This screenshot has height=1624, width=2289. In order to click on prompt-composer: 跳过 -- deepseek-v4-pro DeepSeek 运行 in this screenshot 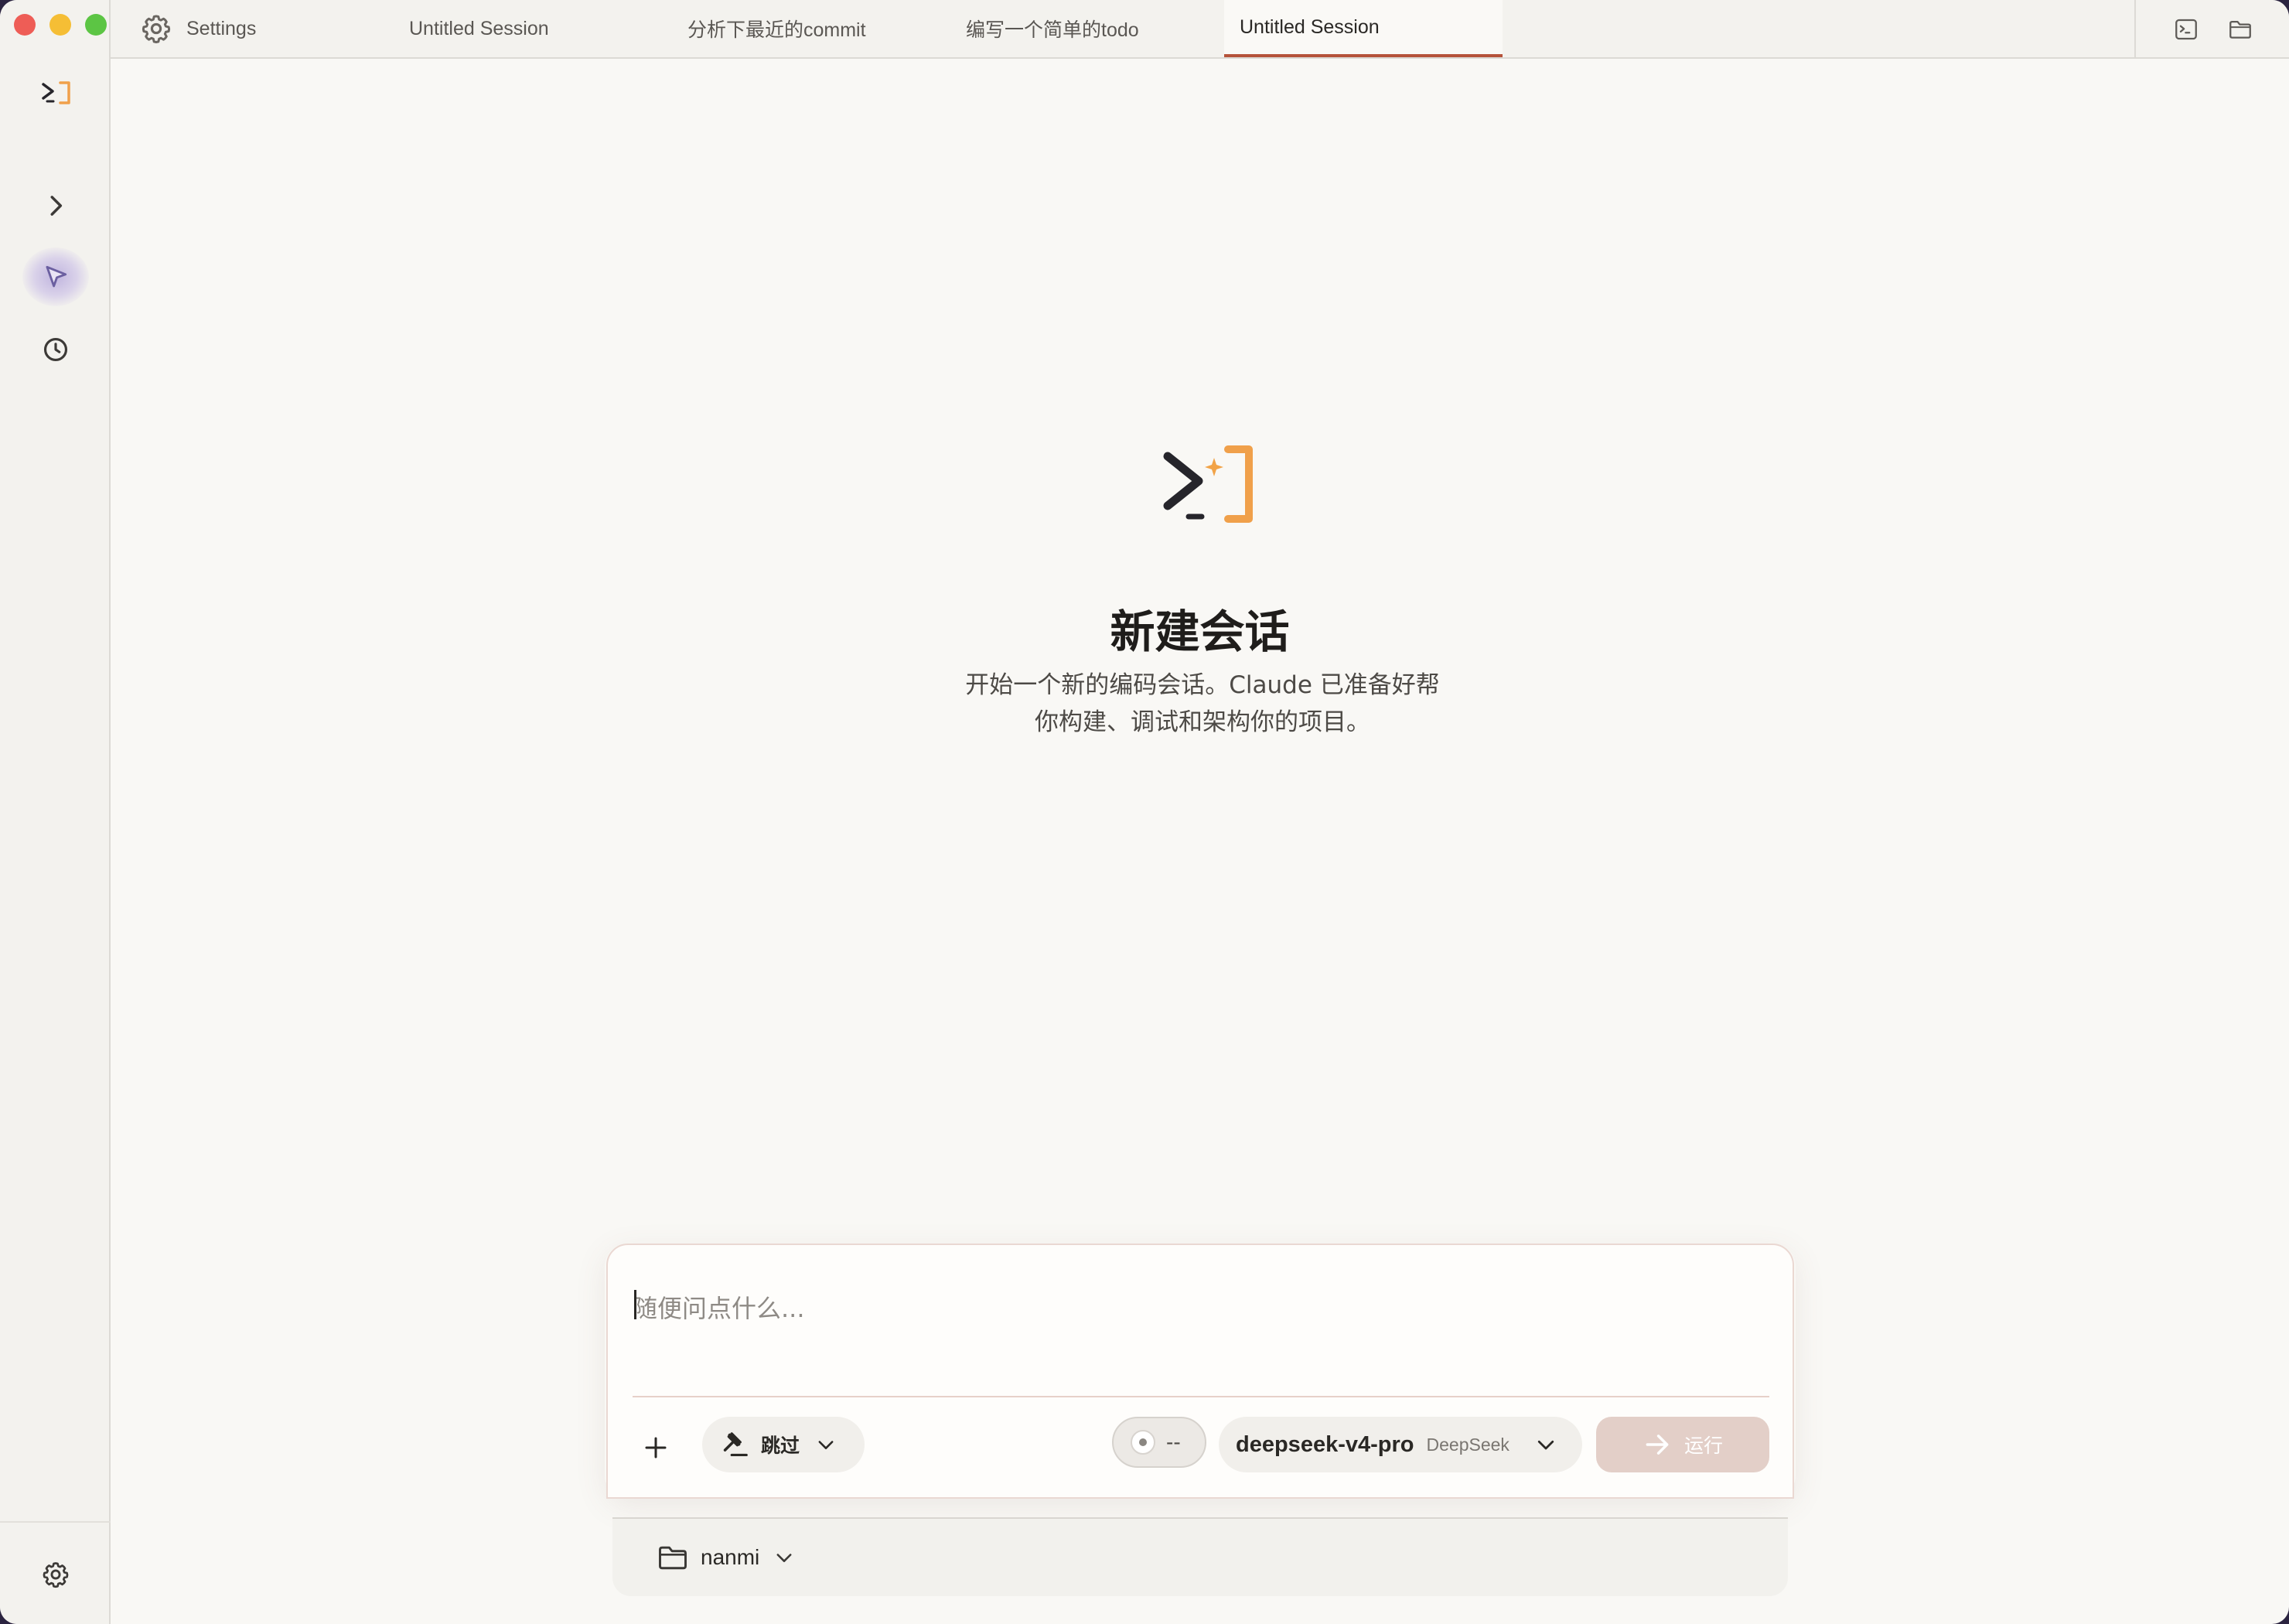, I will do `click(1200, 1371)`.